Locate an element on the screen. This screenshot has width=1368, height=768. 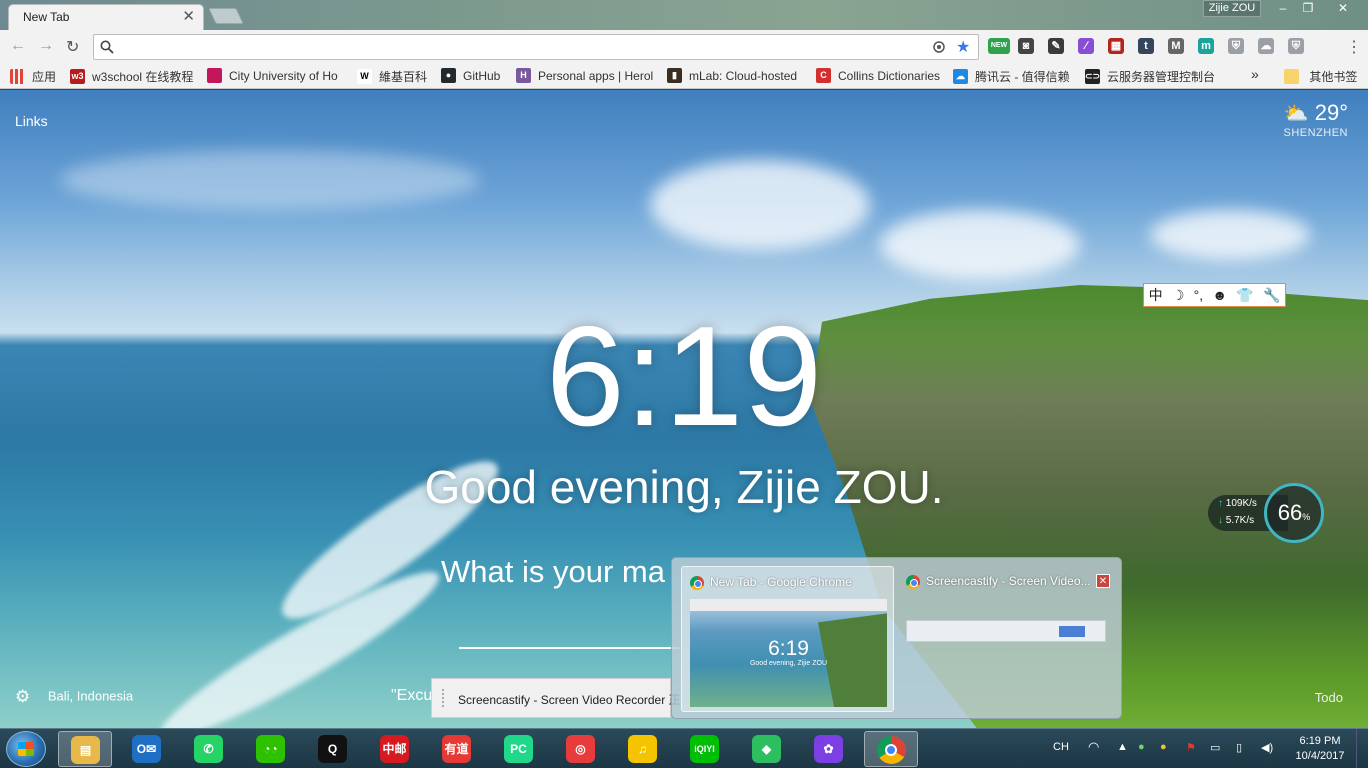
bookmarks-overflow-icon: » is located at coordinates (1255, 74).